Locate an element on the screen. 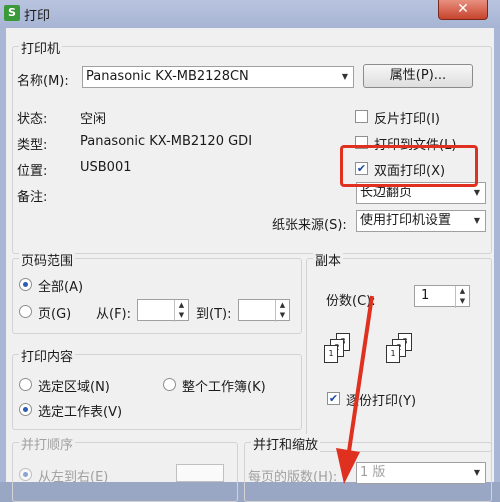 The height and width of the screenshot is (502, 500). page-range-pages-radio is located at coordinates (25, 311).